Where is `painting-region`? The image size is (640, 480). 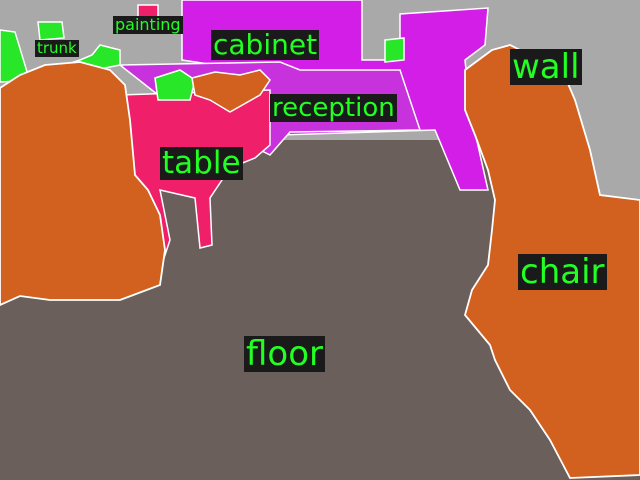 painting-region is located at coordinates (51, 31).